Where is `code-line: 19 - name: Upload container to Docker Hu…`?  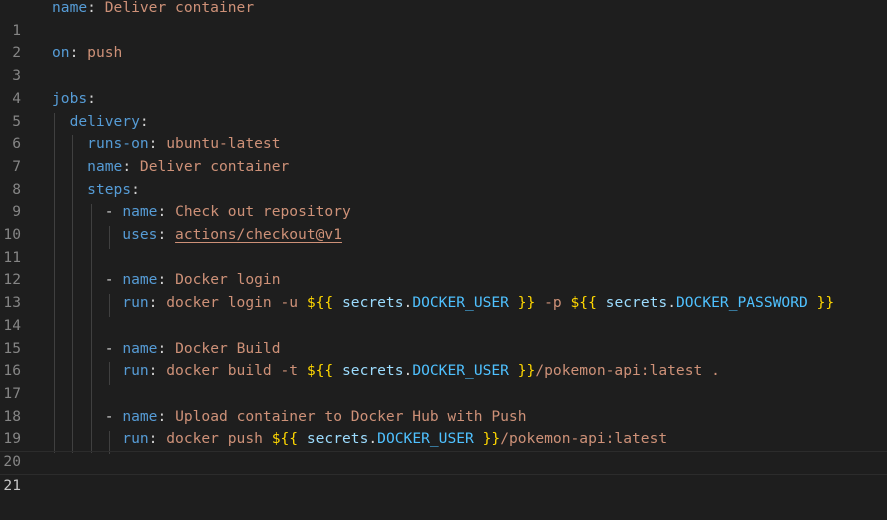
code-line: 19 - name: Upload container to Docker Hu… is located at coordinates (443, 427).